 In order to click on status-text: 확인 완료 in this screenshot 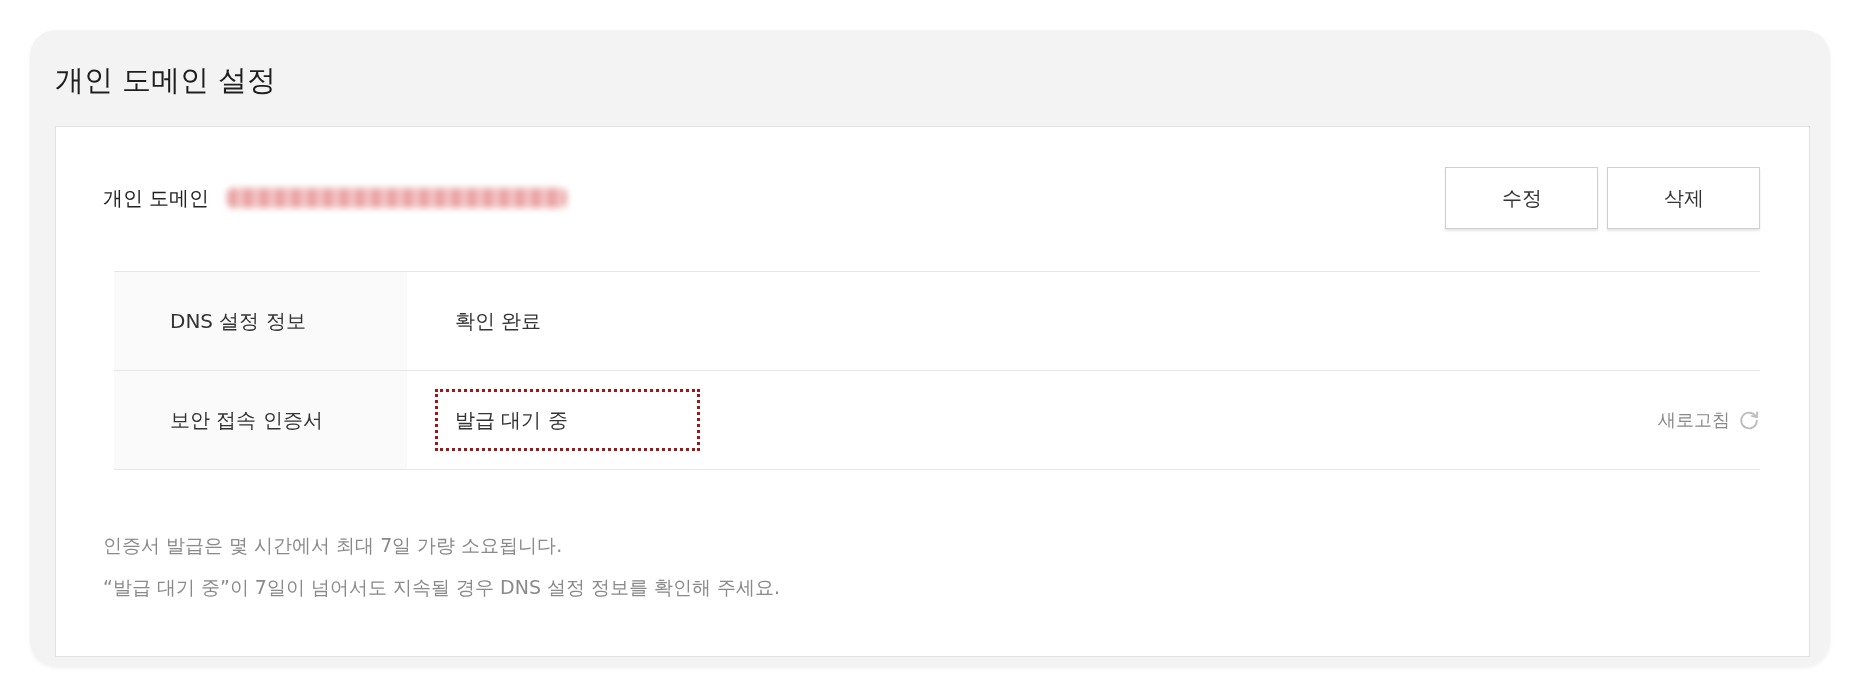, I will do `click(498, 321)`.